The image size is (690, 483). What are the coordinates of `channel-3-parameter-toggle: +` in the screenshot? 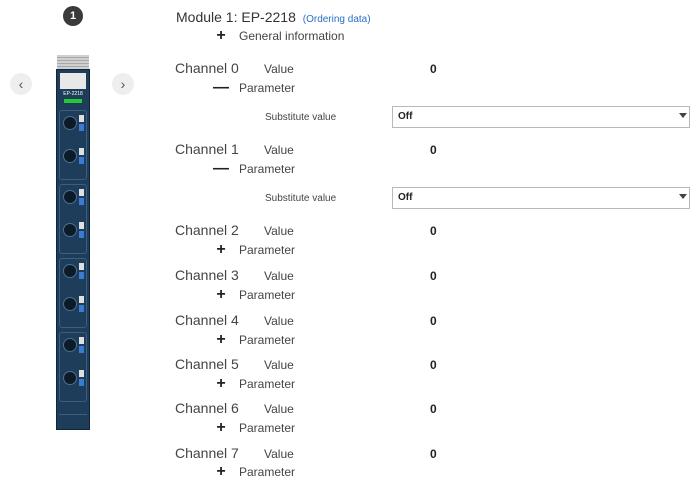 It's located at (221, 294).